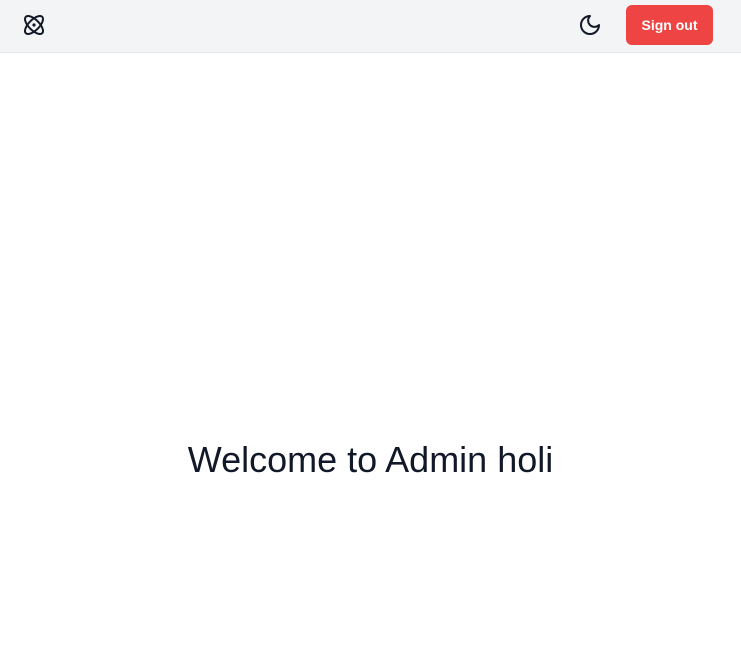 The image size is (741, 665). I want to click on sign-out-button: Sign out, so click(669, 25).